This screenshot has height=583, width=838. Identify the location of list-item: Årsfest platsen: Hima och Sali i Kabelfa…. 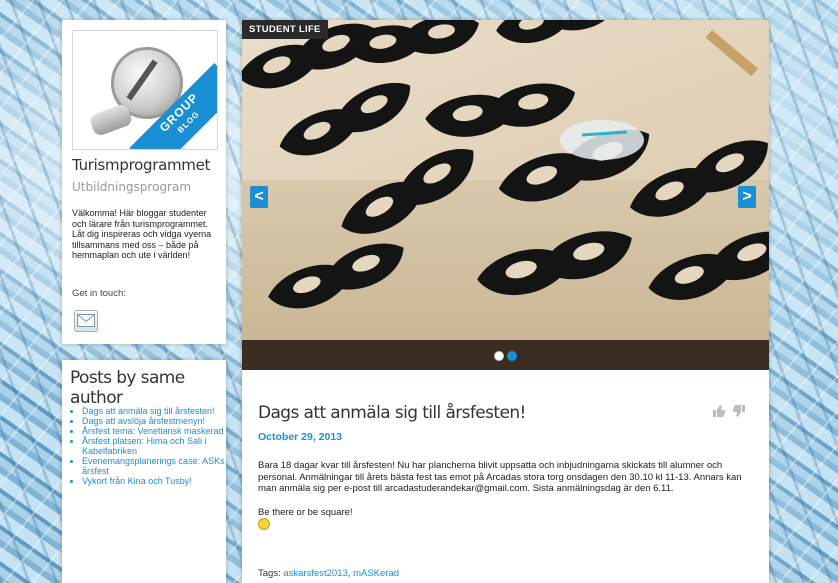
(157, 446).